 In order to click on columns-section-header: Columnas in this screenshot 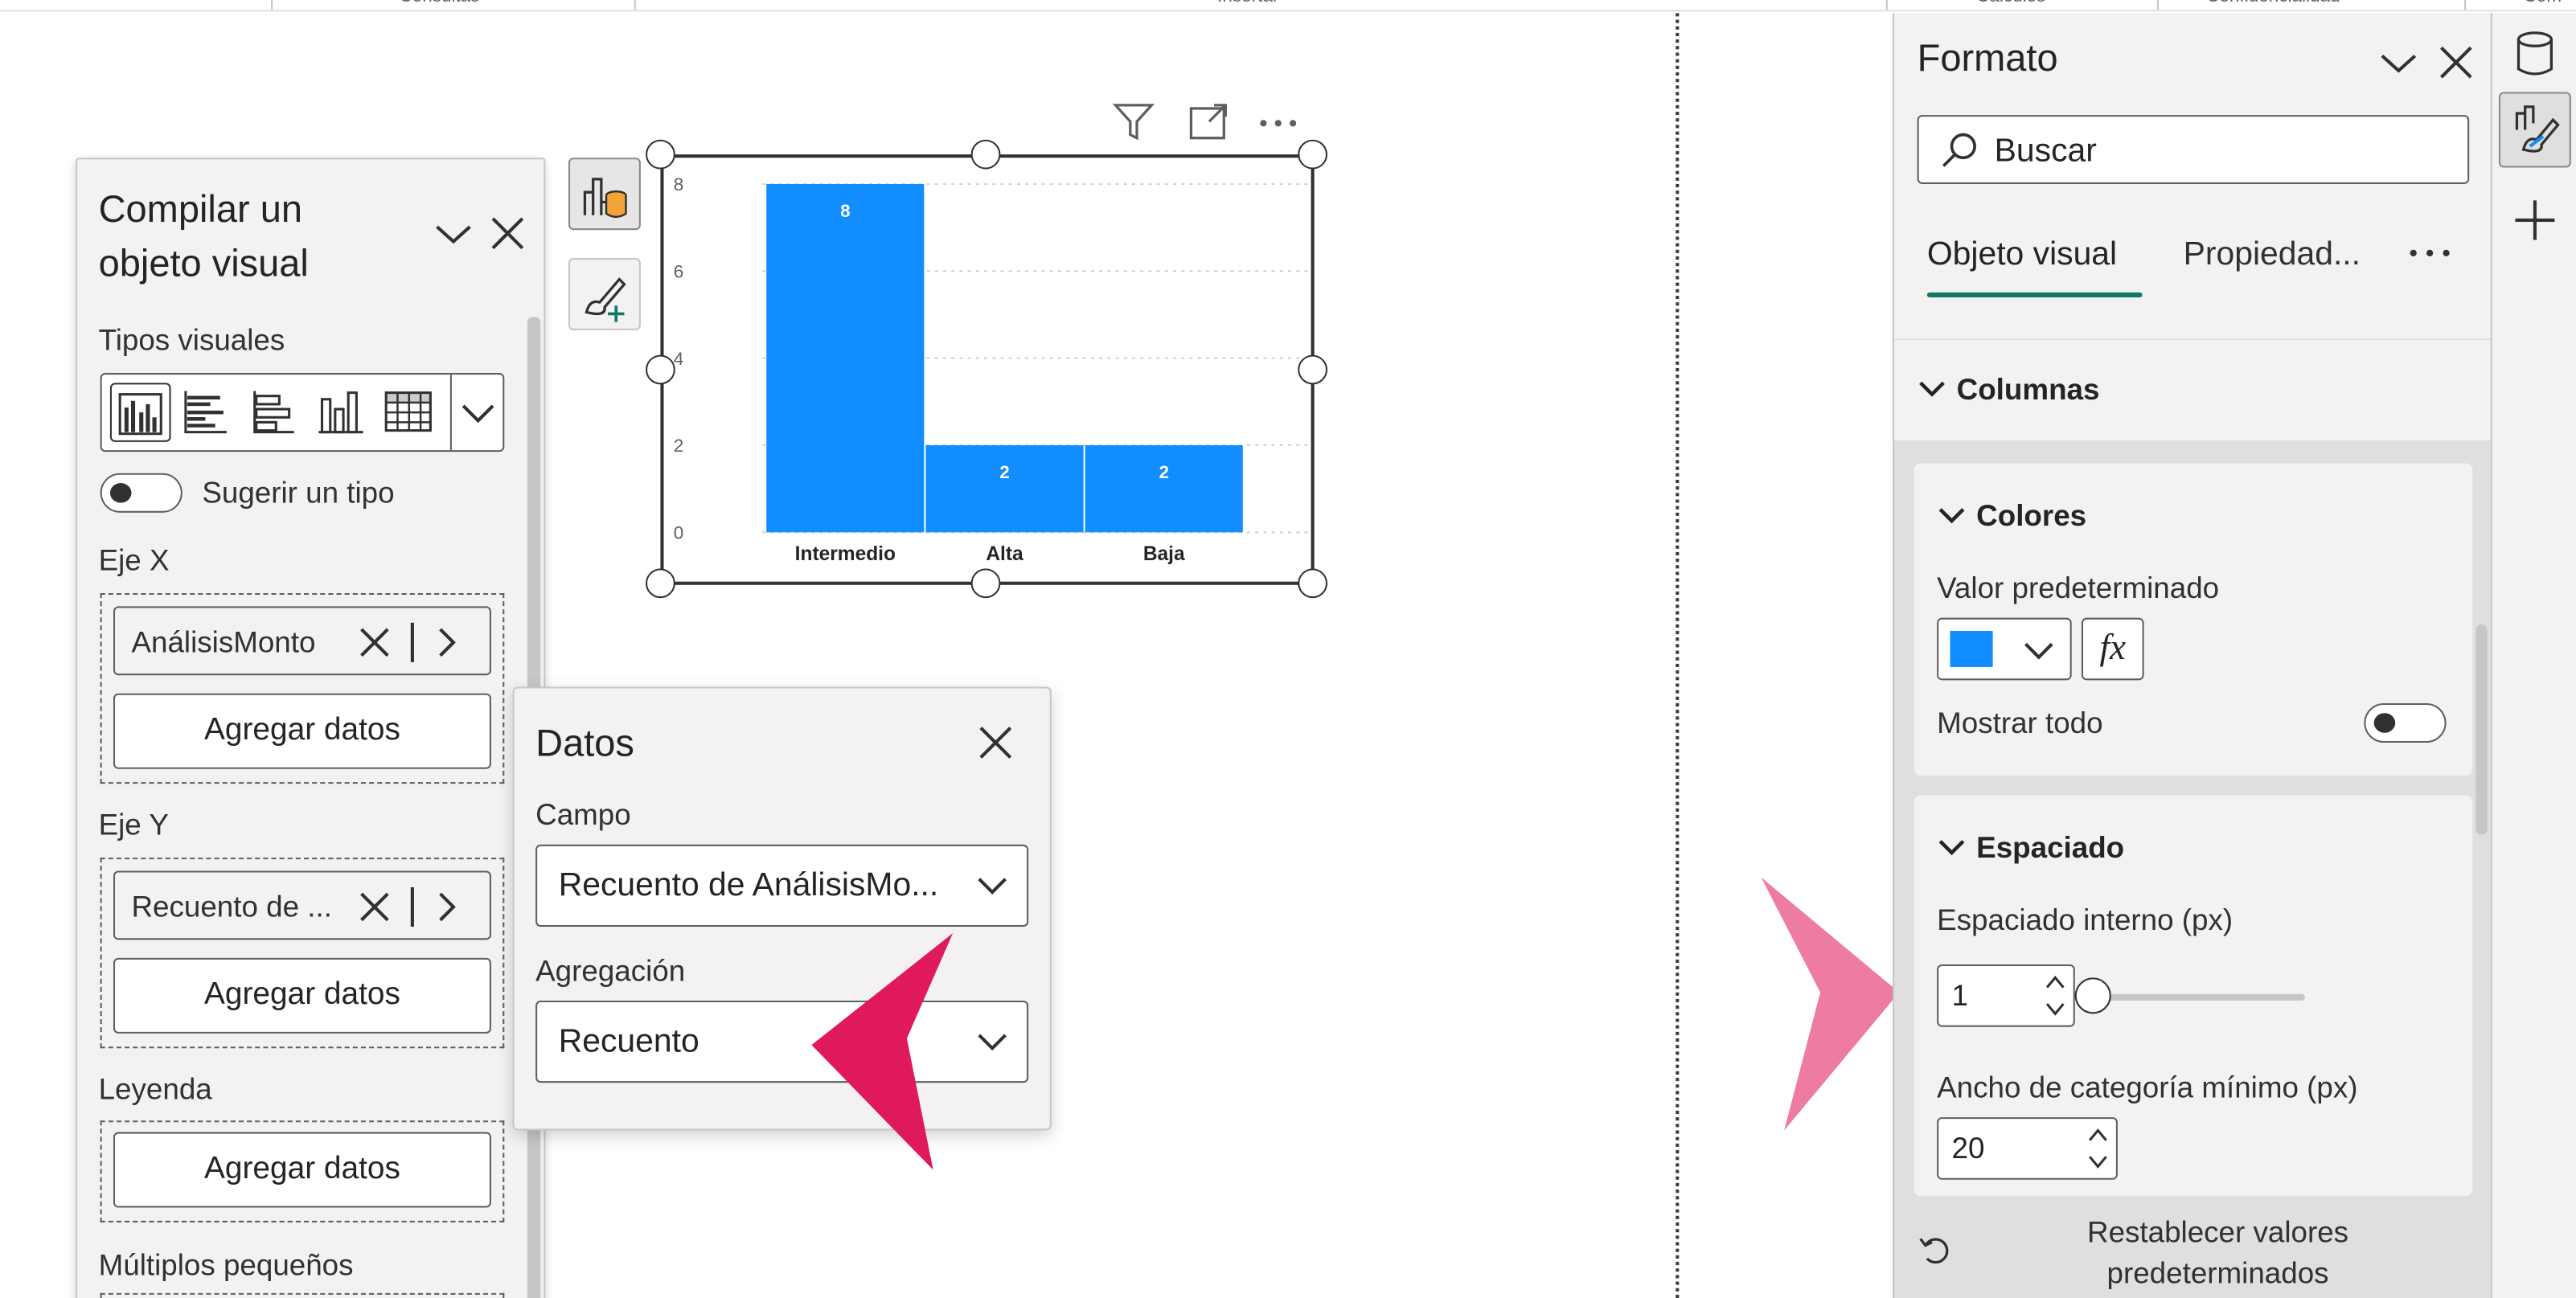, I will do `click(2193, 389)`.